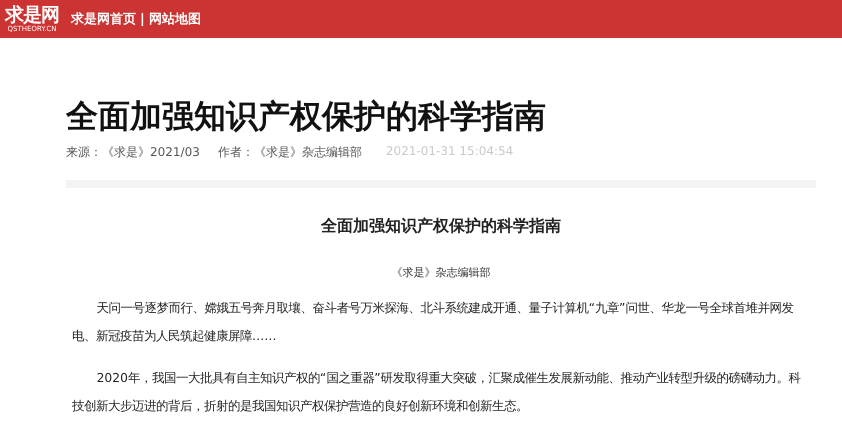 Image resolution: width=842 pixels, height=439 pixels. I want to click on article-subtitle: 全面加强知识产权保护的科学指南, so click(441, 226).